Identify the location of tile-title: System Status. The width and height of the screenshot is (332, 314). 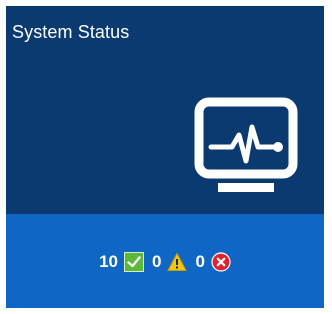
(71, 32).